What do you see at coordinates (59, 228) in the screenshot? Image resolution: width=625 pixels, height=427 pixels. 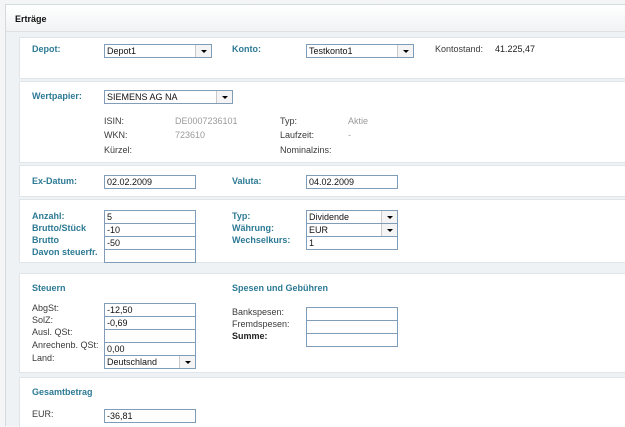 I see `brutto-stueck-label: Brutto/Stück` at bounding box center [59, 228].